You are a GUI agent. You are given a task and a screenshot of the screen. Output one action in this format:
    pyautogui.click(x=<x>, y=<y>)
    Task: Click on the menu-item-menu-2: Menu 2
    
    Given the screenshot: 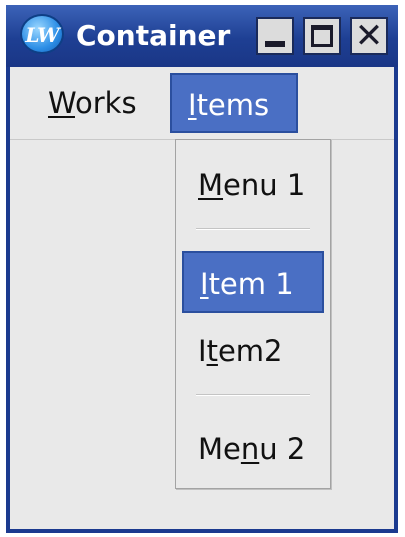 What is the action you would take?
    pyautogui.click(x=253, y=449)
    